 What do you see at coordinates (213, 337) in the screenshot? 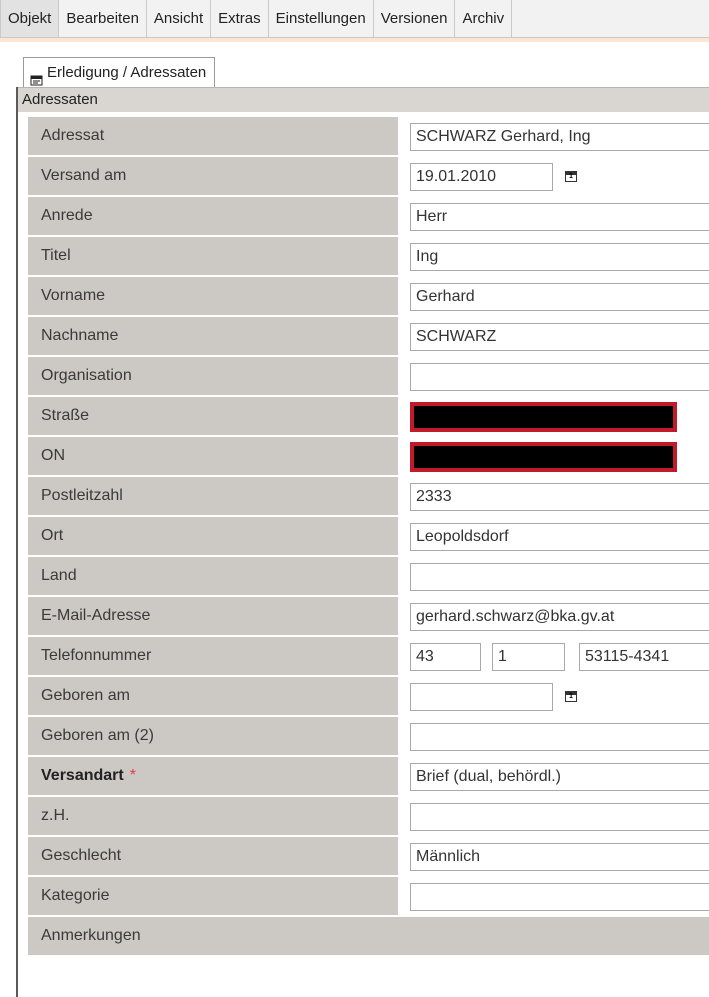
I see `label-nachname: Nachname` at bounding box center [213, 337].